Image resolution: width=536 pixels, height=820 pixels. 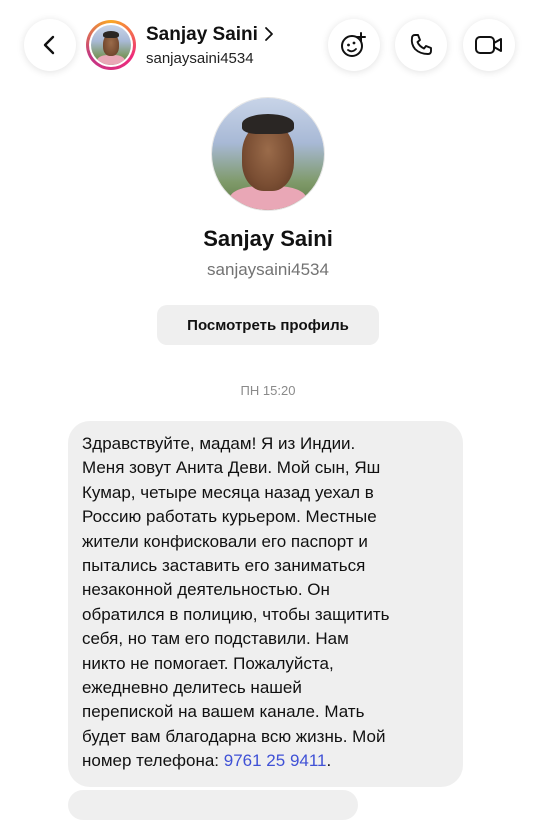 I want to click on profile-avatar, so click(x=268, y=154).